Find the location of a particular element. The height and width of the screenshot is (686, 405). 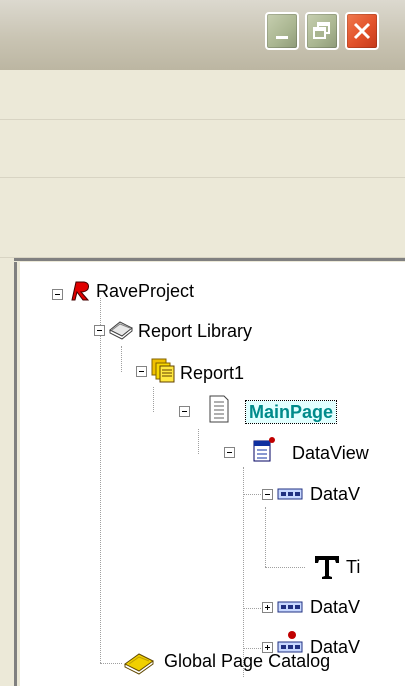

text-tool-icon is located at coordinates (327, 567).